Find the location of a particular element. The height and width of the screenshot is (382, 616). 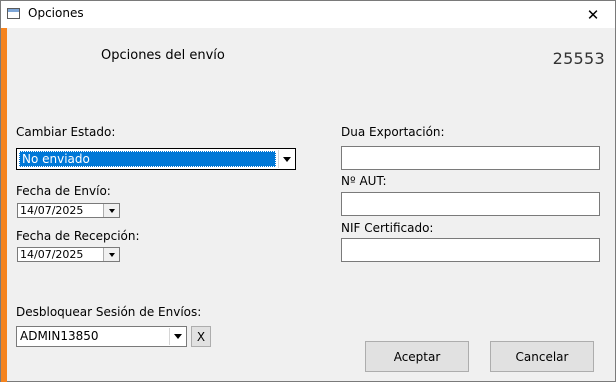

aut-label: Nº AUT: is located at coordinates (364, 181).